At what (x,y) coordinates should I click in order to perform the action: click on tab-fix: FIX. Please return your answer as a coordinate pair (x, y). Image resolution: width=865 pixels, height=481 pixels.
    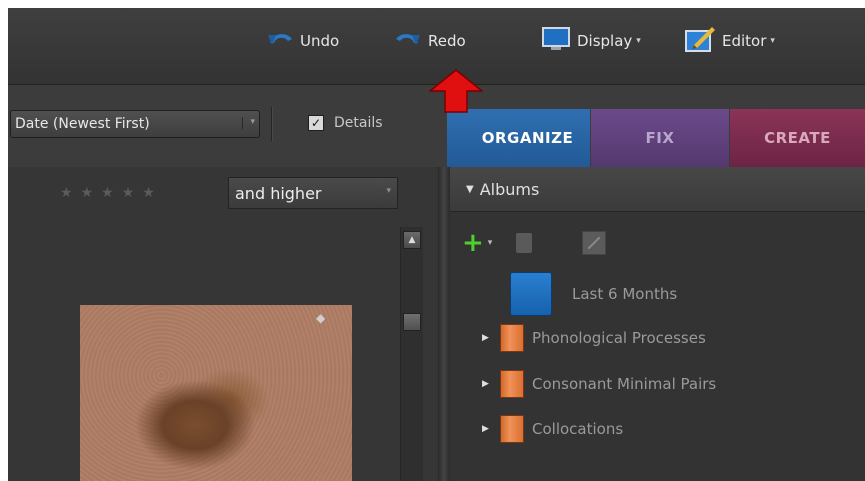
    Looking at the image, I should click on (660, 138).